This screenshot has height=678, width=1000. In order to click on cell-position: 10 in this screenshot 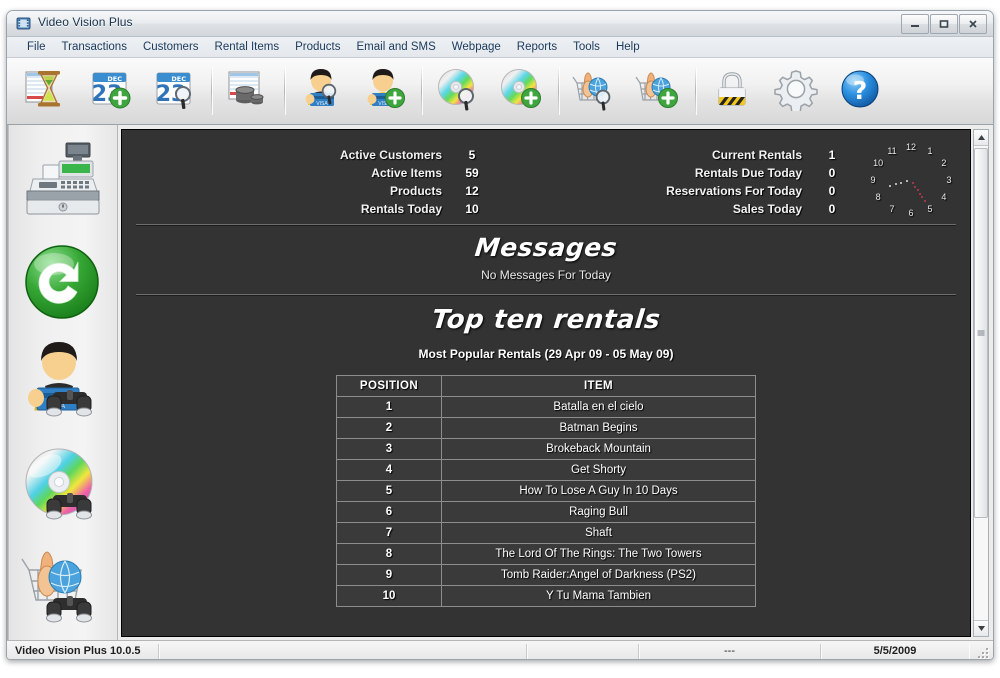, I will do `click(389, 596)`.